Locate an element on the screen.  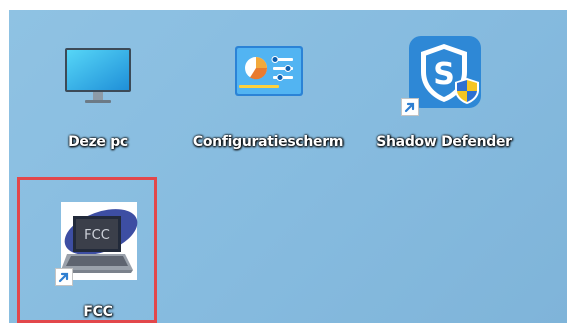
desktop-icon-control-panel: Configuratiescherm is located at coordinates (268, 90).